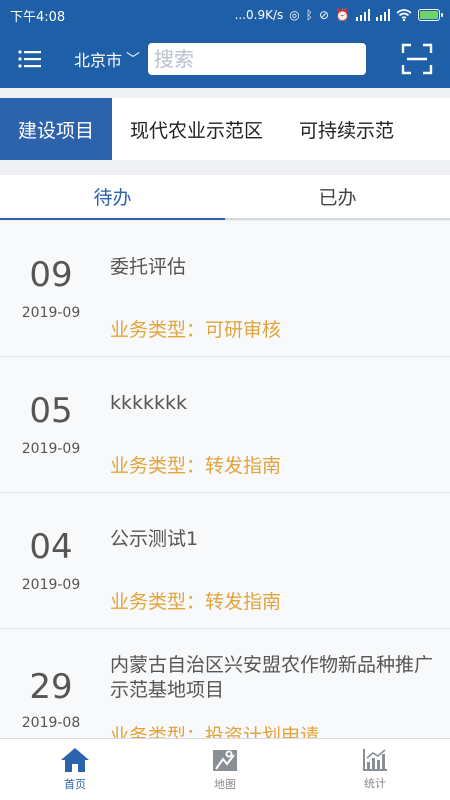 The image size is (450, 800). Describe the element at coordinates (225, 15) in the screenshot. I see `status-bar: 下午4:08 ...0.9K/s ◎ ᛒ ⊘ ⏰` at that location.